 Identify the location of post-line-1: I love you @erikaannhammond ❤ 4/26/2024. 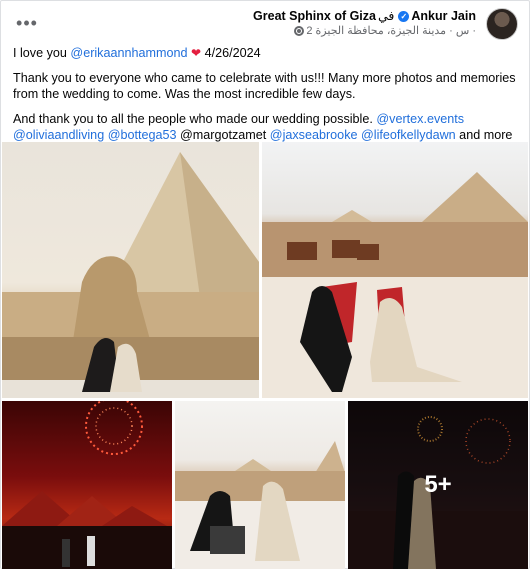
(265, 53).